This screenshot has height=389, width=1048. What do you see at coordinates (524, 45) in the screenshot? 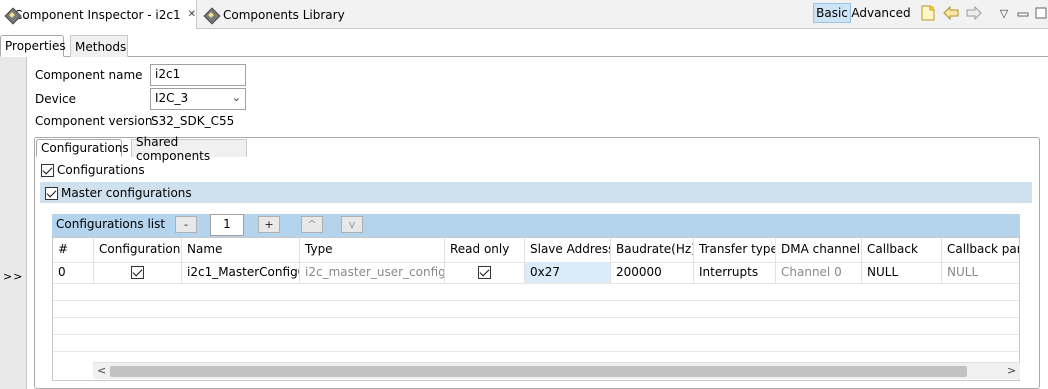
I see `inspector-subtabs: Properties Methods` at bounding box center [524, 45].